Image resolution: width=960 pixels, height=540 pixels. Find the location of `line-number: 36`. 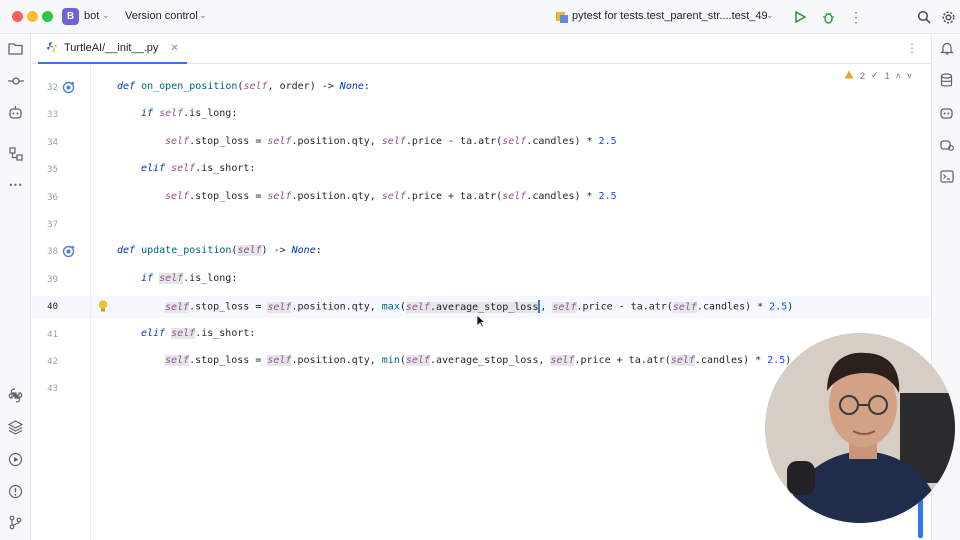

line-number: 36 is located at coordinates (52, 197).